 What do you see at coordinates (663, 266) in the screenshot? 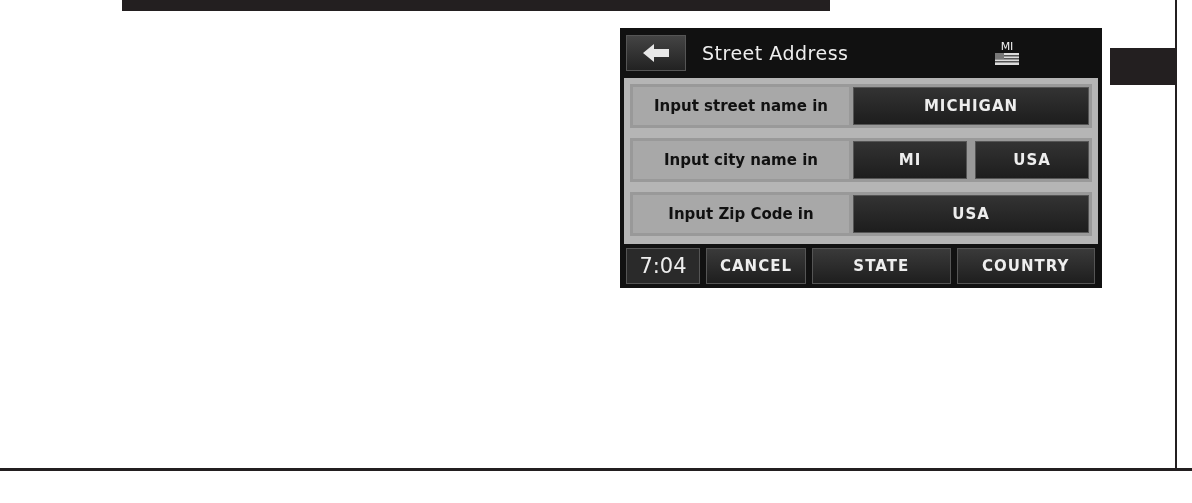
I see `clock: 7:04` at bounding box center [663, 266].